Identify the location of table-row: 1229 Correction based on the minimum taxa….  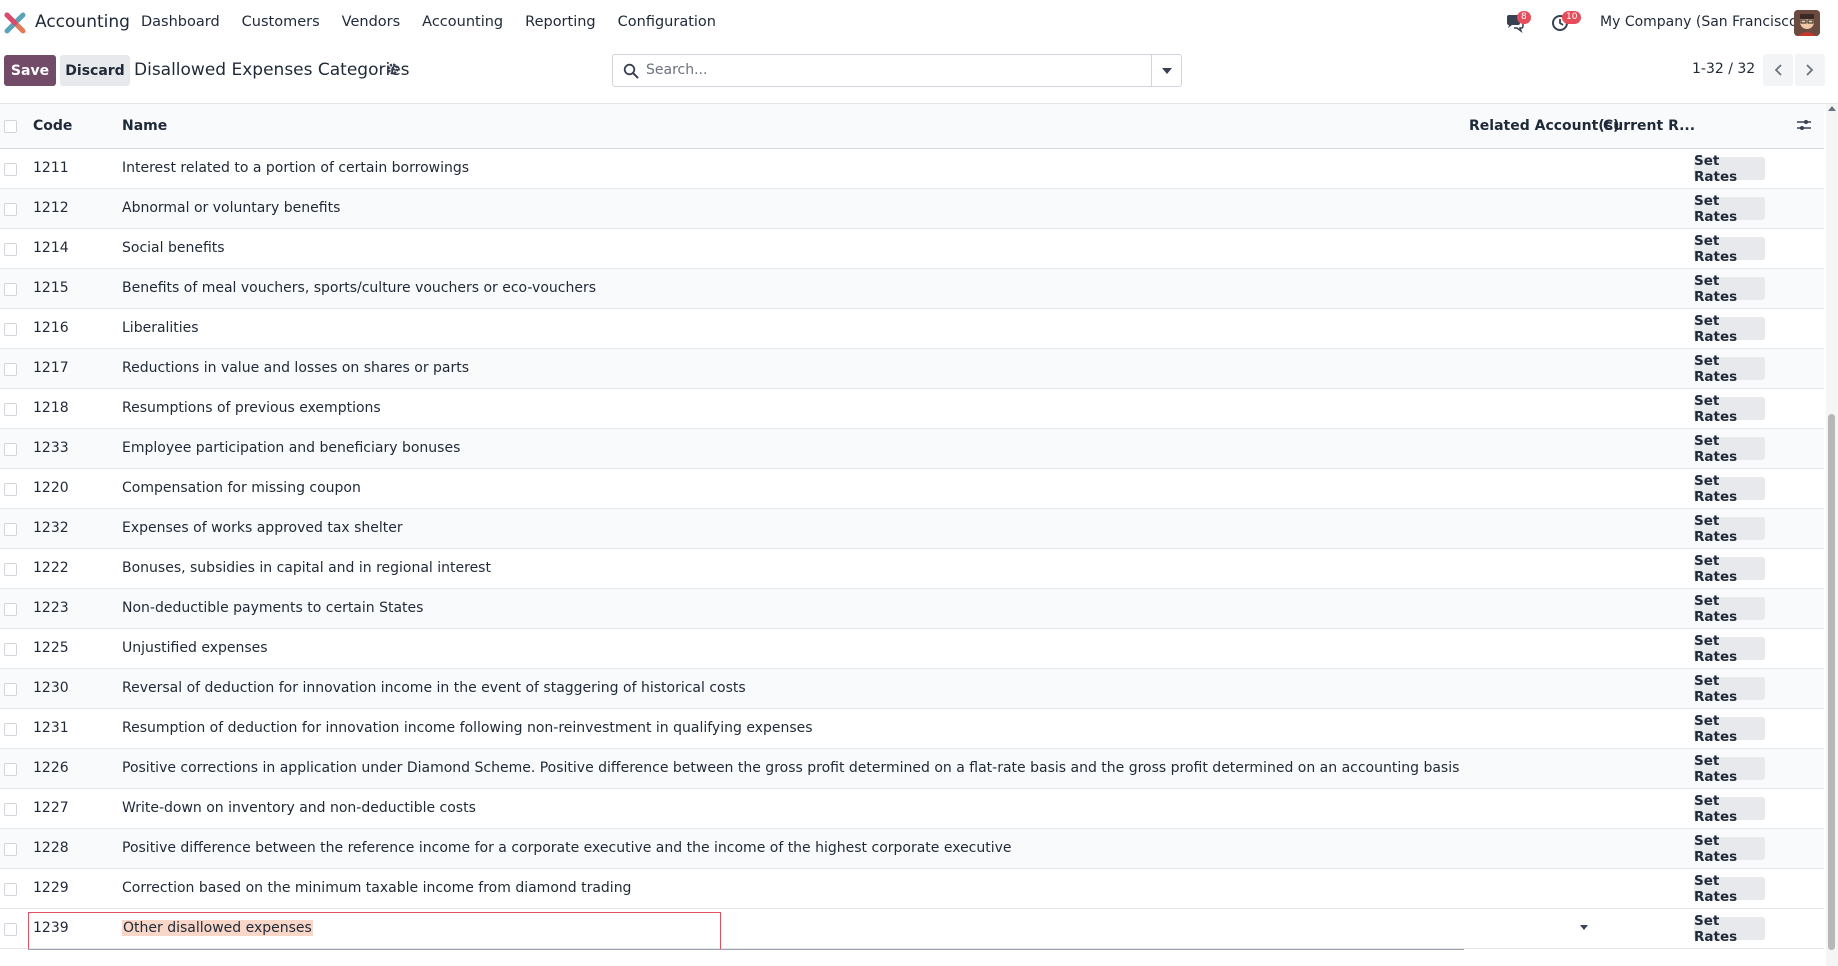
(912, 889).